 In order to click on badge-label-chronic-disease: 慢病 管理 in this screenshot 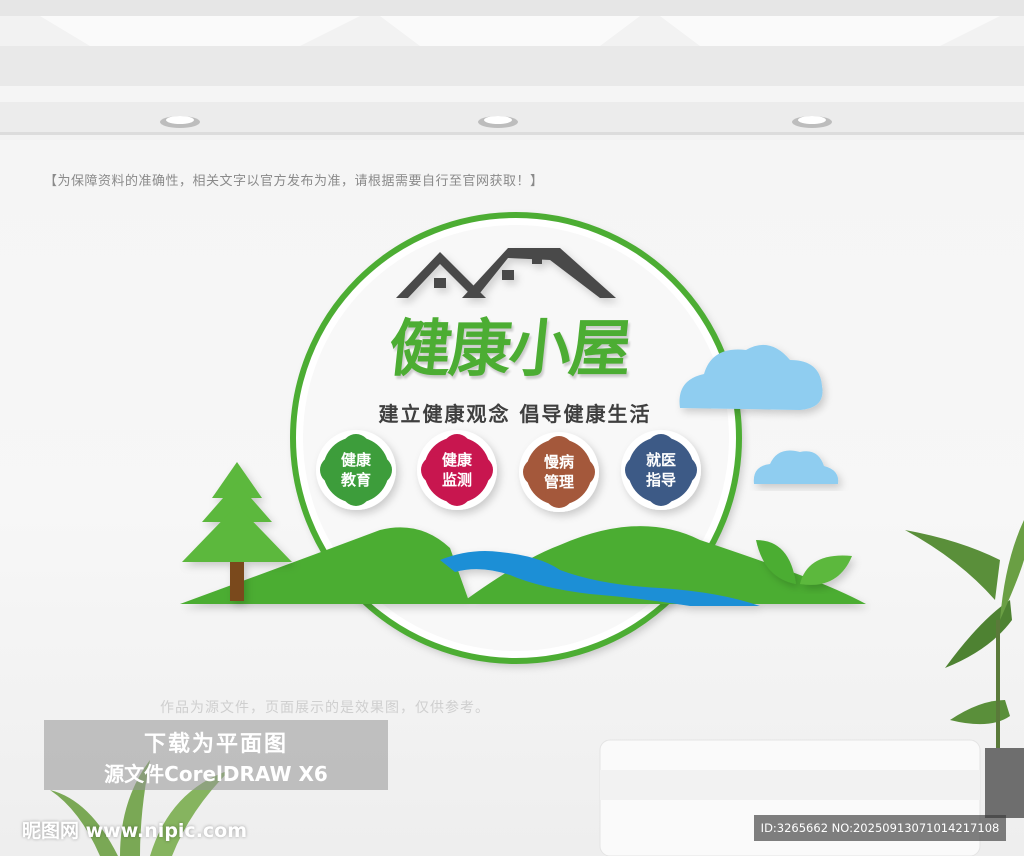, I will do `click(558, 472)`.